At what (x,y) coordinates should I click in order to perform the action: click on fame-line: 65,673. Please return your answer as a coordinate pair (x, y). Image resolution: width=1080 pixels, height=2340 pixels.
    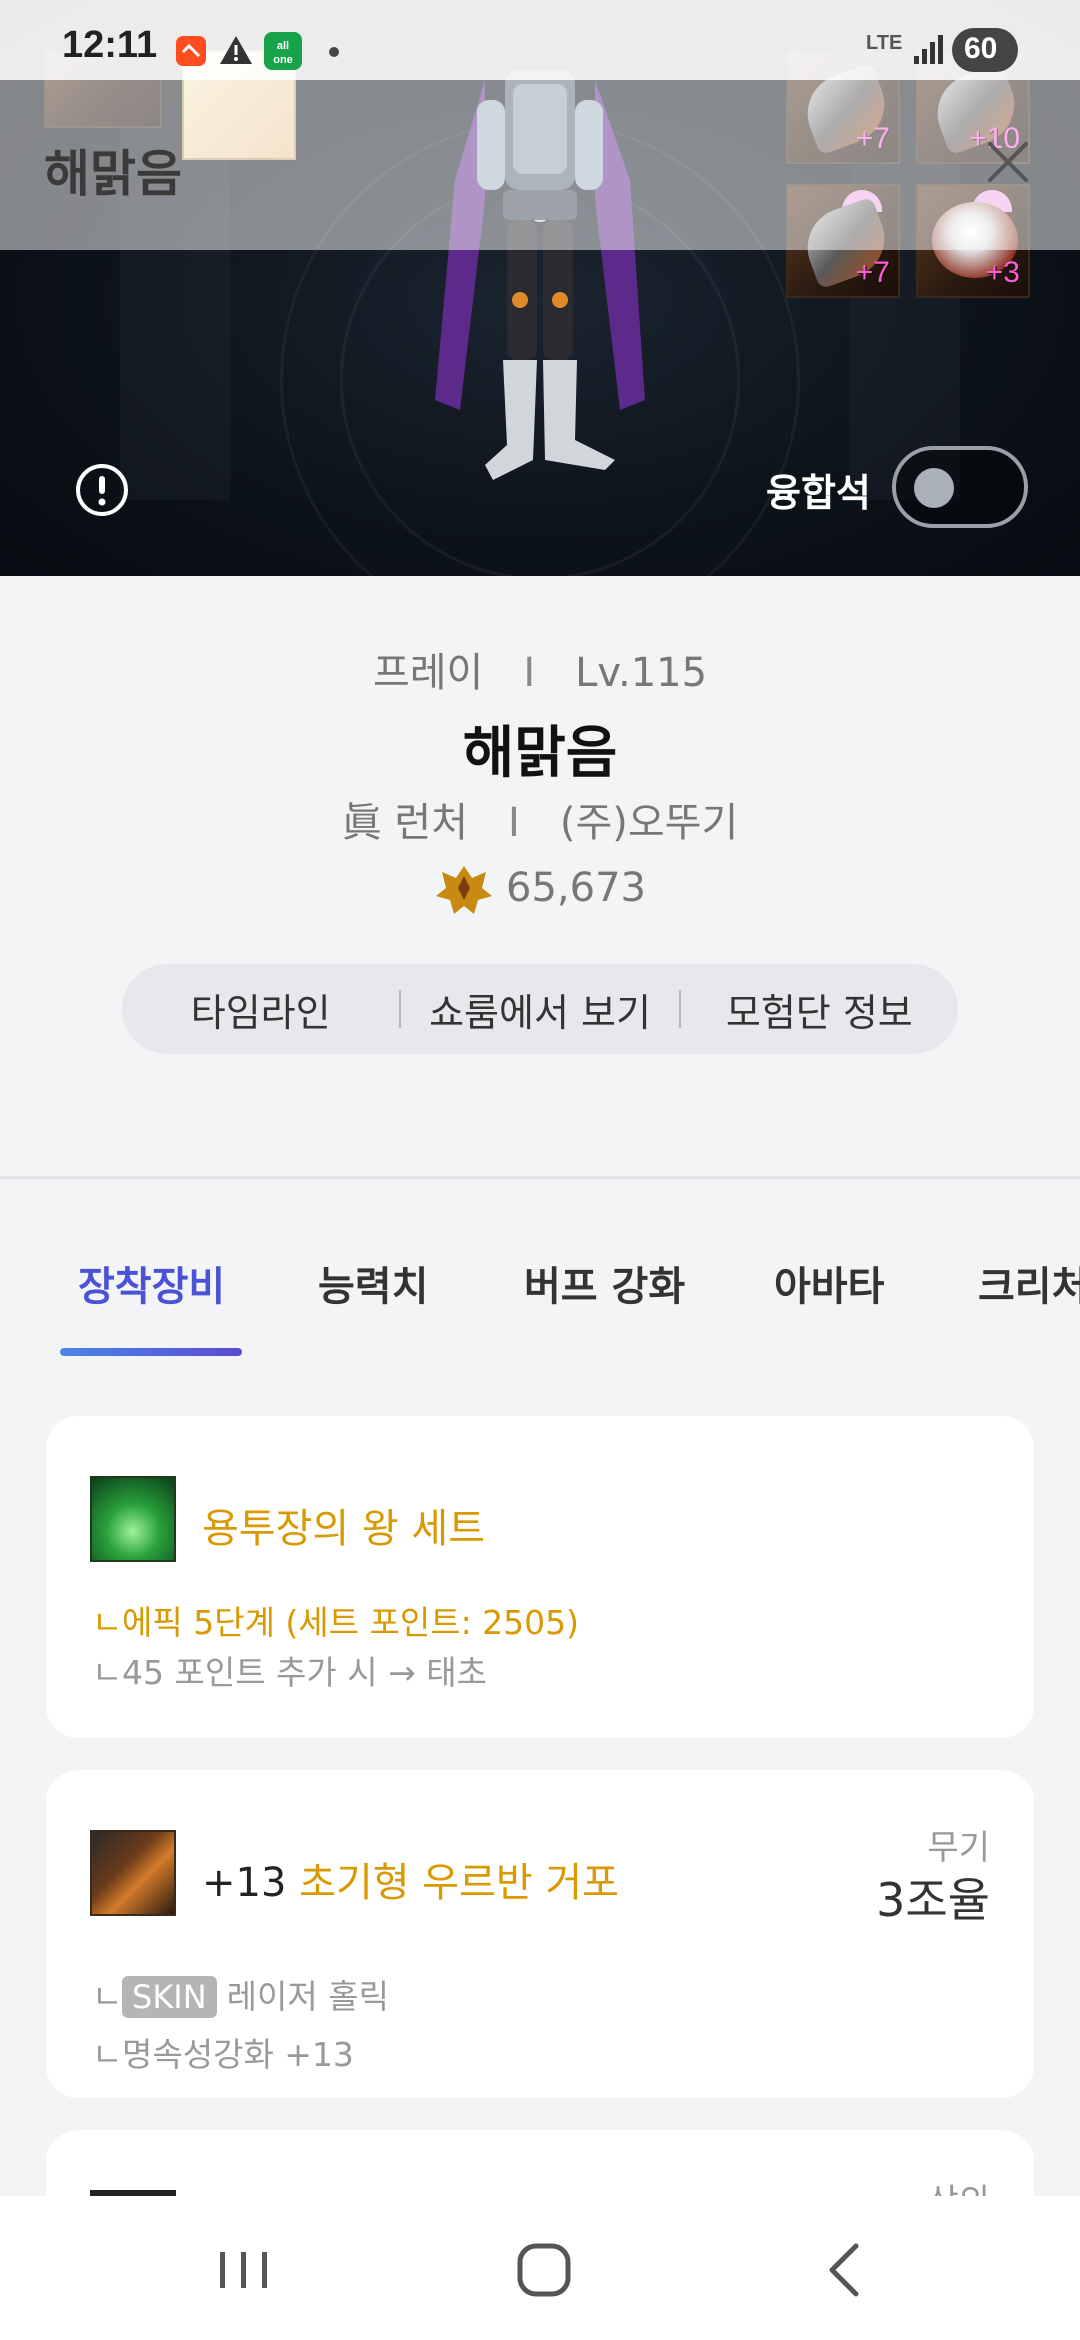
    Looking at the image, I should click on (540, 890).